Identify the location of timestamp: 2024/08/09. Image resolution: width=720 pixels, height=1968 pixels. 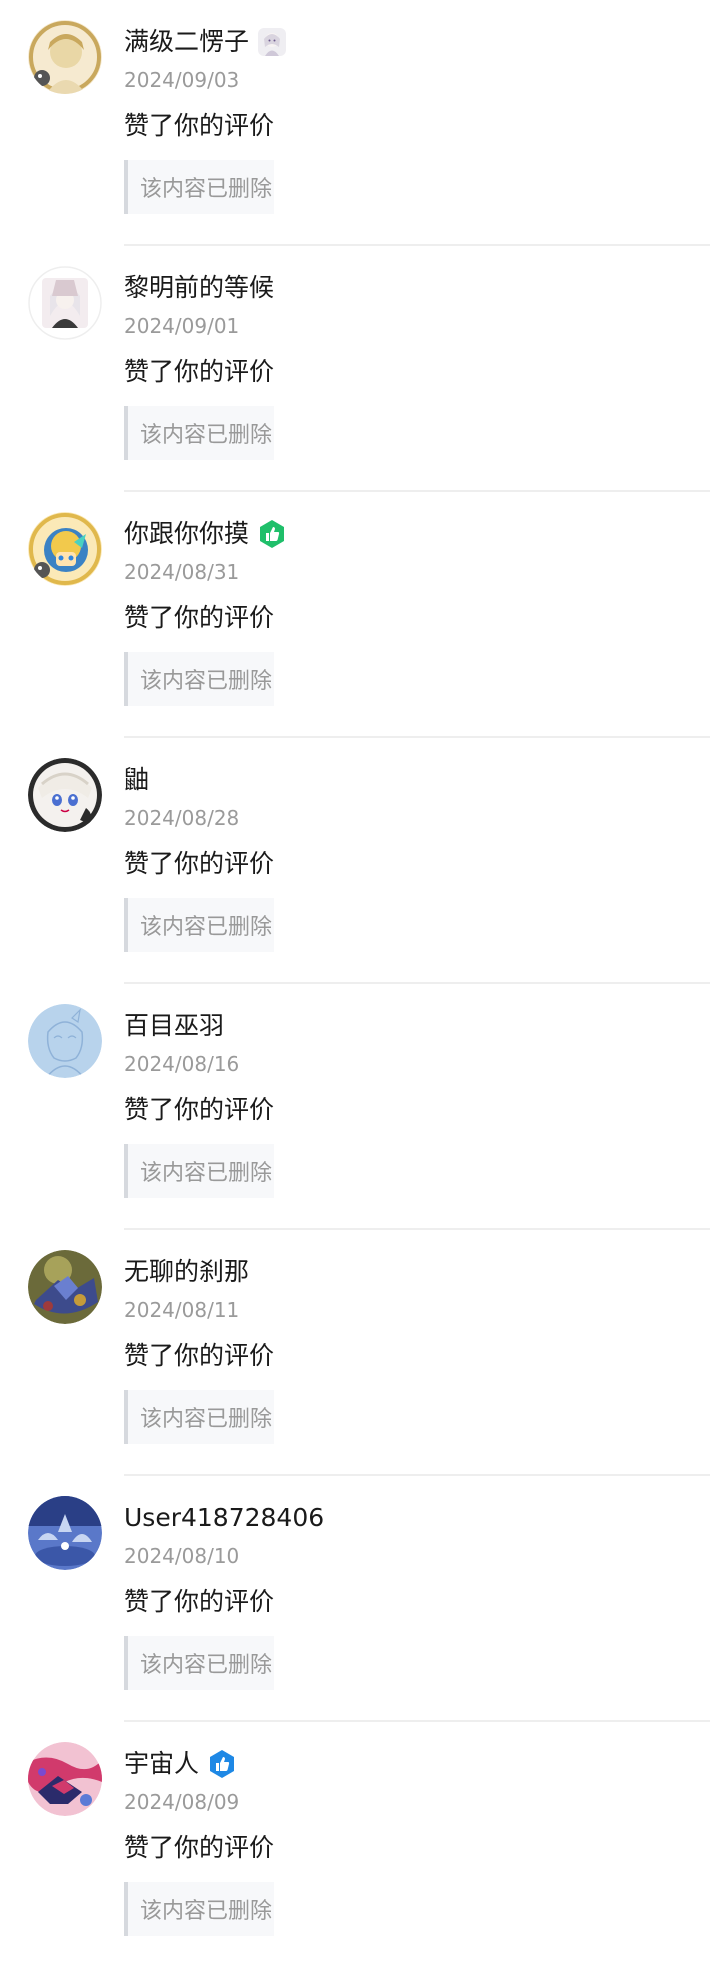
(182, 1802).